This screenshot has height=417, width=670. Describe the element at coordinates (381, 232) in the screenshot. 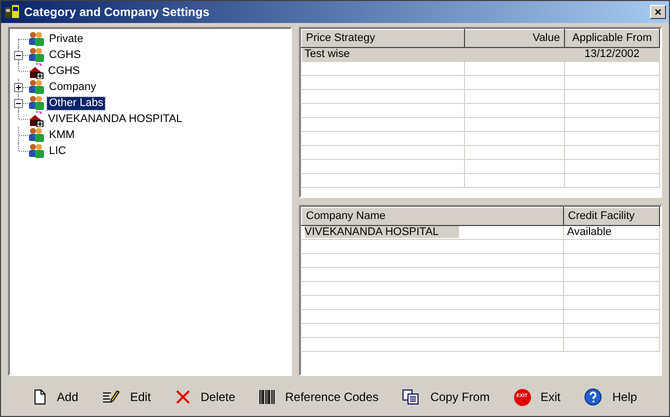

I see `table-cell: VIVEKANANDA HOSPITAL` at that location.